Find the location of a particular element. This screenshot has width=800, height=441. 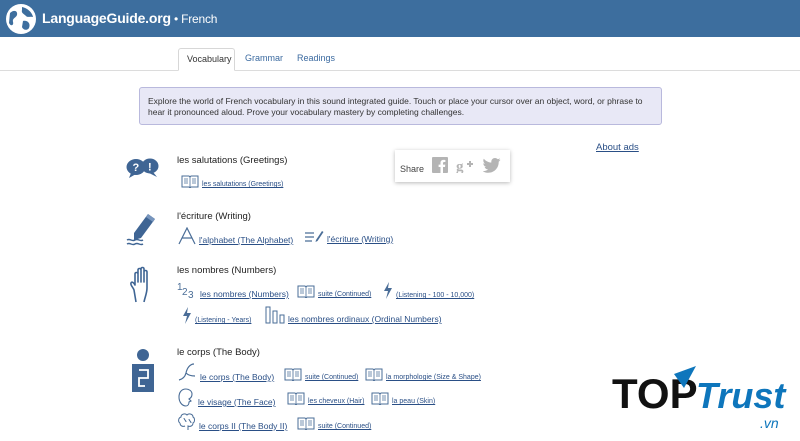

share-label: Share is located at coordinates (412, 169).